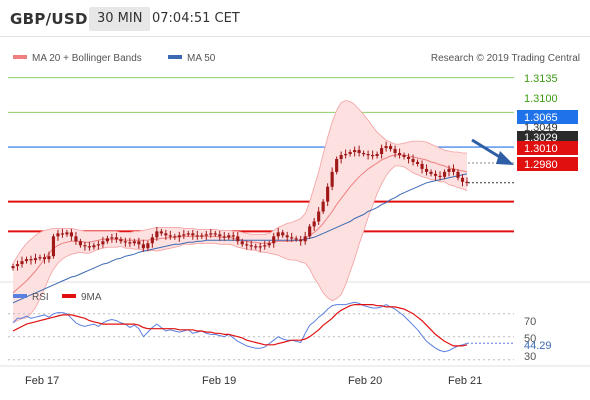 Image resolution: width=590 pixels, height=400 pixels. Describe the element at coordinates (487, 149) in the screenshot. I see `forecast-arrow-shaft` at that location.